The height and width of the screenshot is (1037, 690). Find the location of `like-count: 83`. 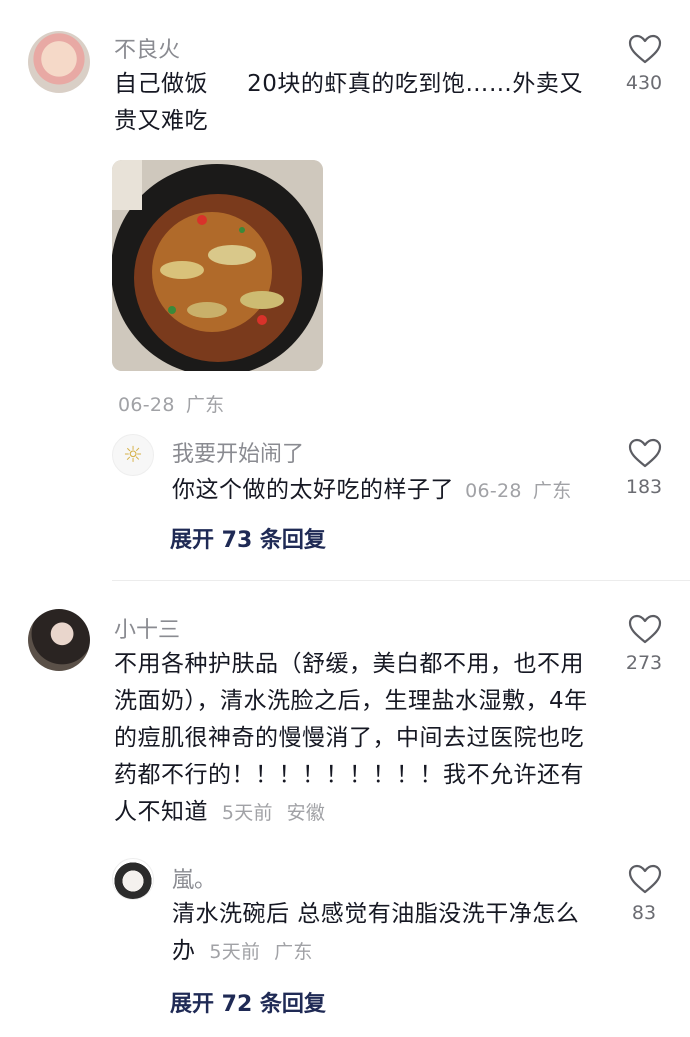

like-count: 83 is located at coordinates (644, 913).